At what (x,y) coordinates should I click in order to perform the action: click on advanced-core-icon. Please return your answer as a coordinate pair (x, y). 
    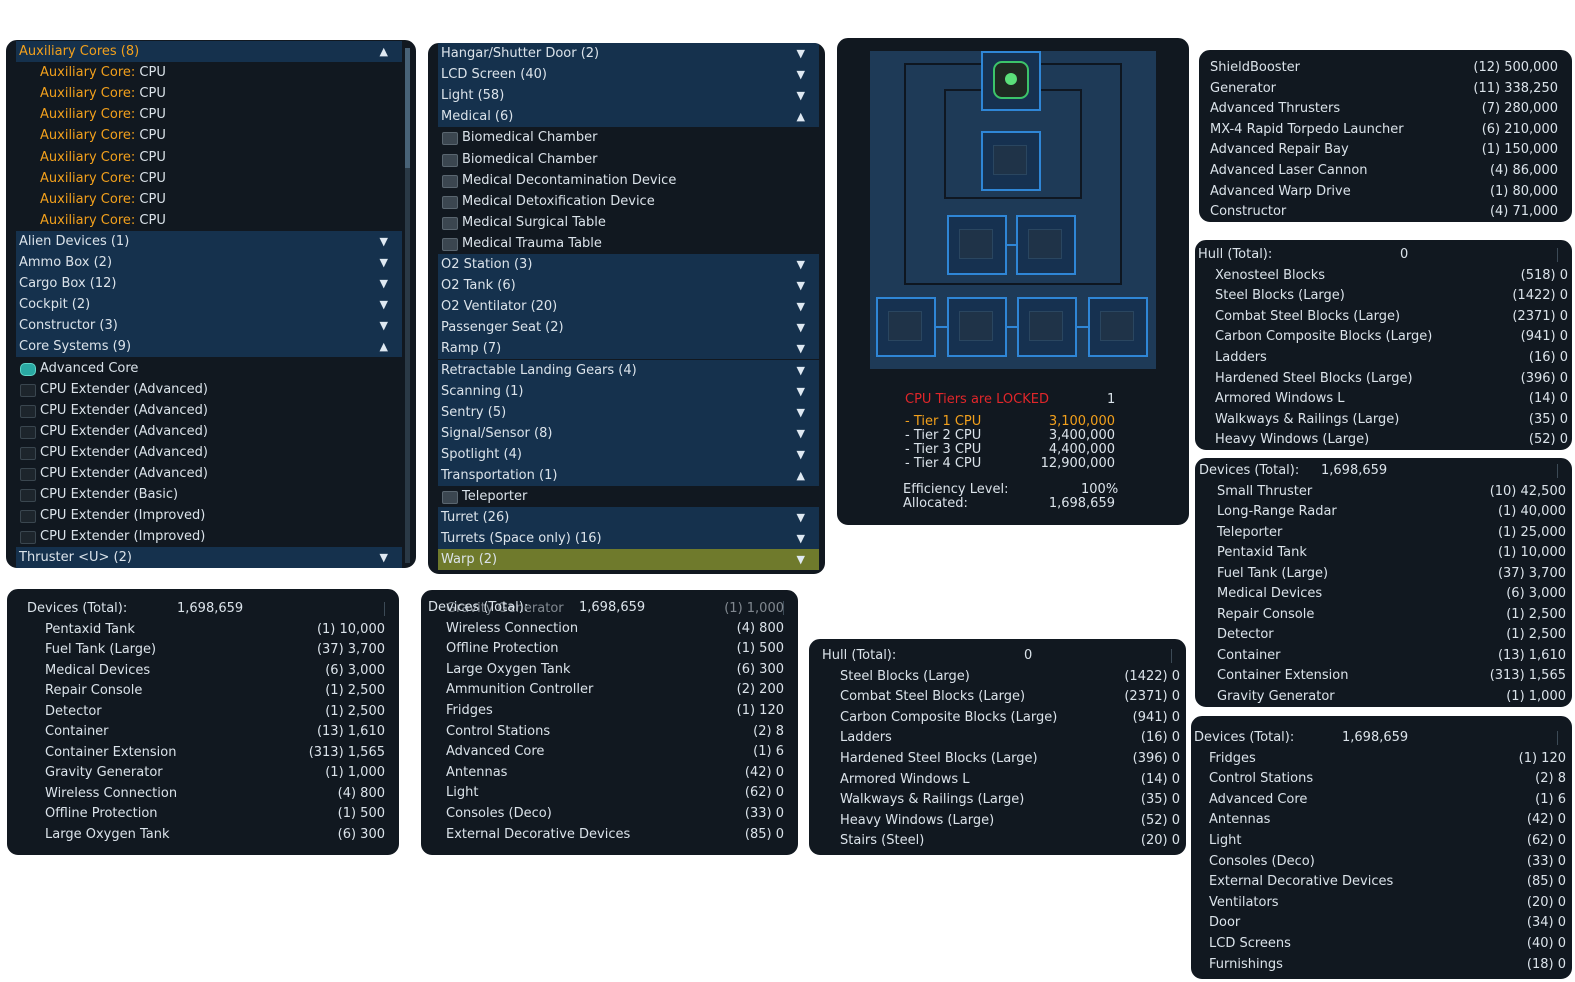
    Looking at the image, I should click on (1011, 80).